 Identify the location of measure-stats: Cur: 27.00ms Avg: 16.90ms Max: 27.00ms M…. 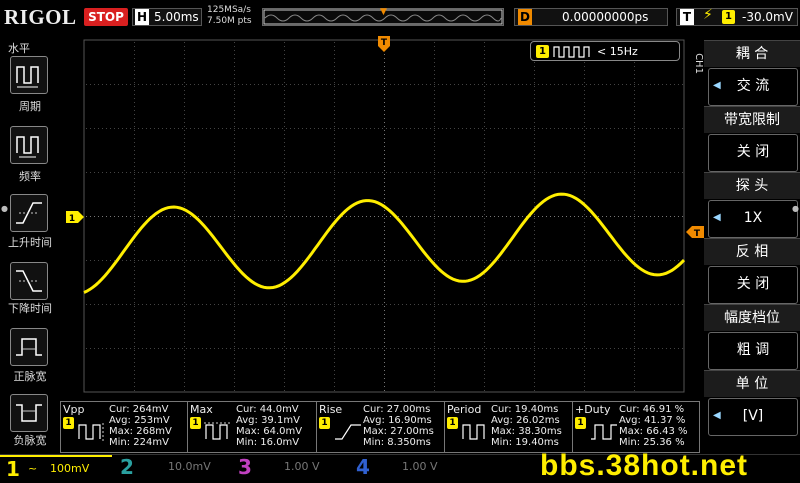
(398, 426).